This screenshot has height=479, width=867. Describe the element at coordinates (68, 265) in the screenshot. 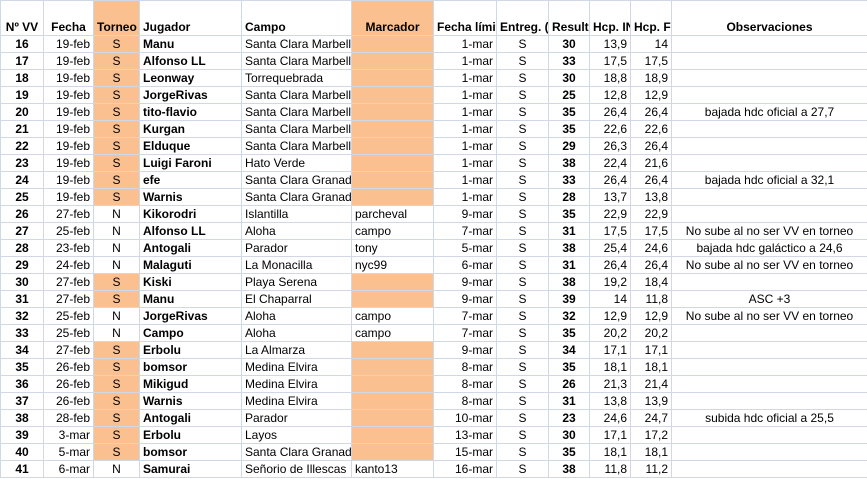

I see `cell-fecha: 24-feb` at that location.